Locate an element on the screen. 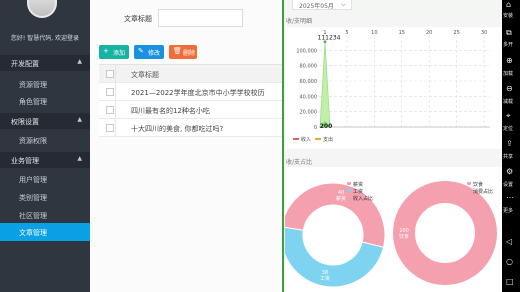 This screenshot has width=520, height=292. x-tick-label: 20 is located at coordinates (429, 33).